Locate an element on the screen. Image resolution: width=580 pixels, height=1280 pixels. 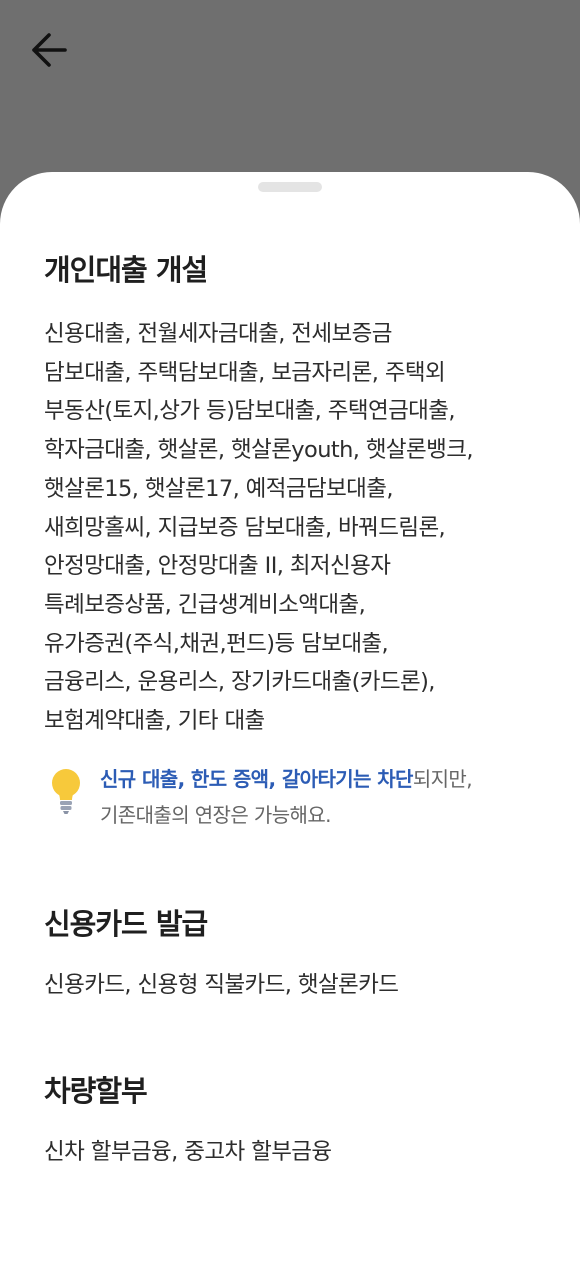
credit-card-section: 신용카드 발급 신용카드, 신용형 직불카드, 햇살론카드 is located at coordinates (294, 954).